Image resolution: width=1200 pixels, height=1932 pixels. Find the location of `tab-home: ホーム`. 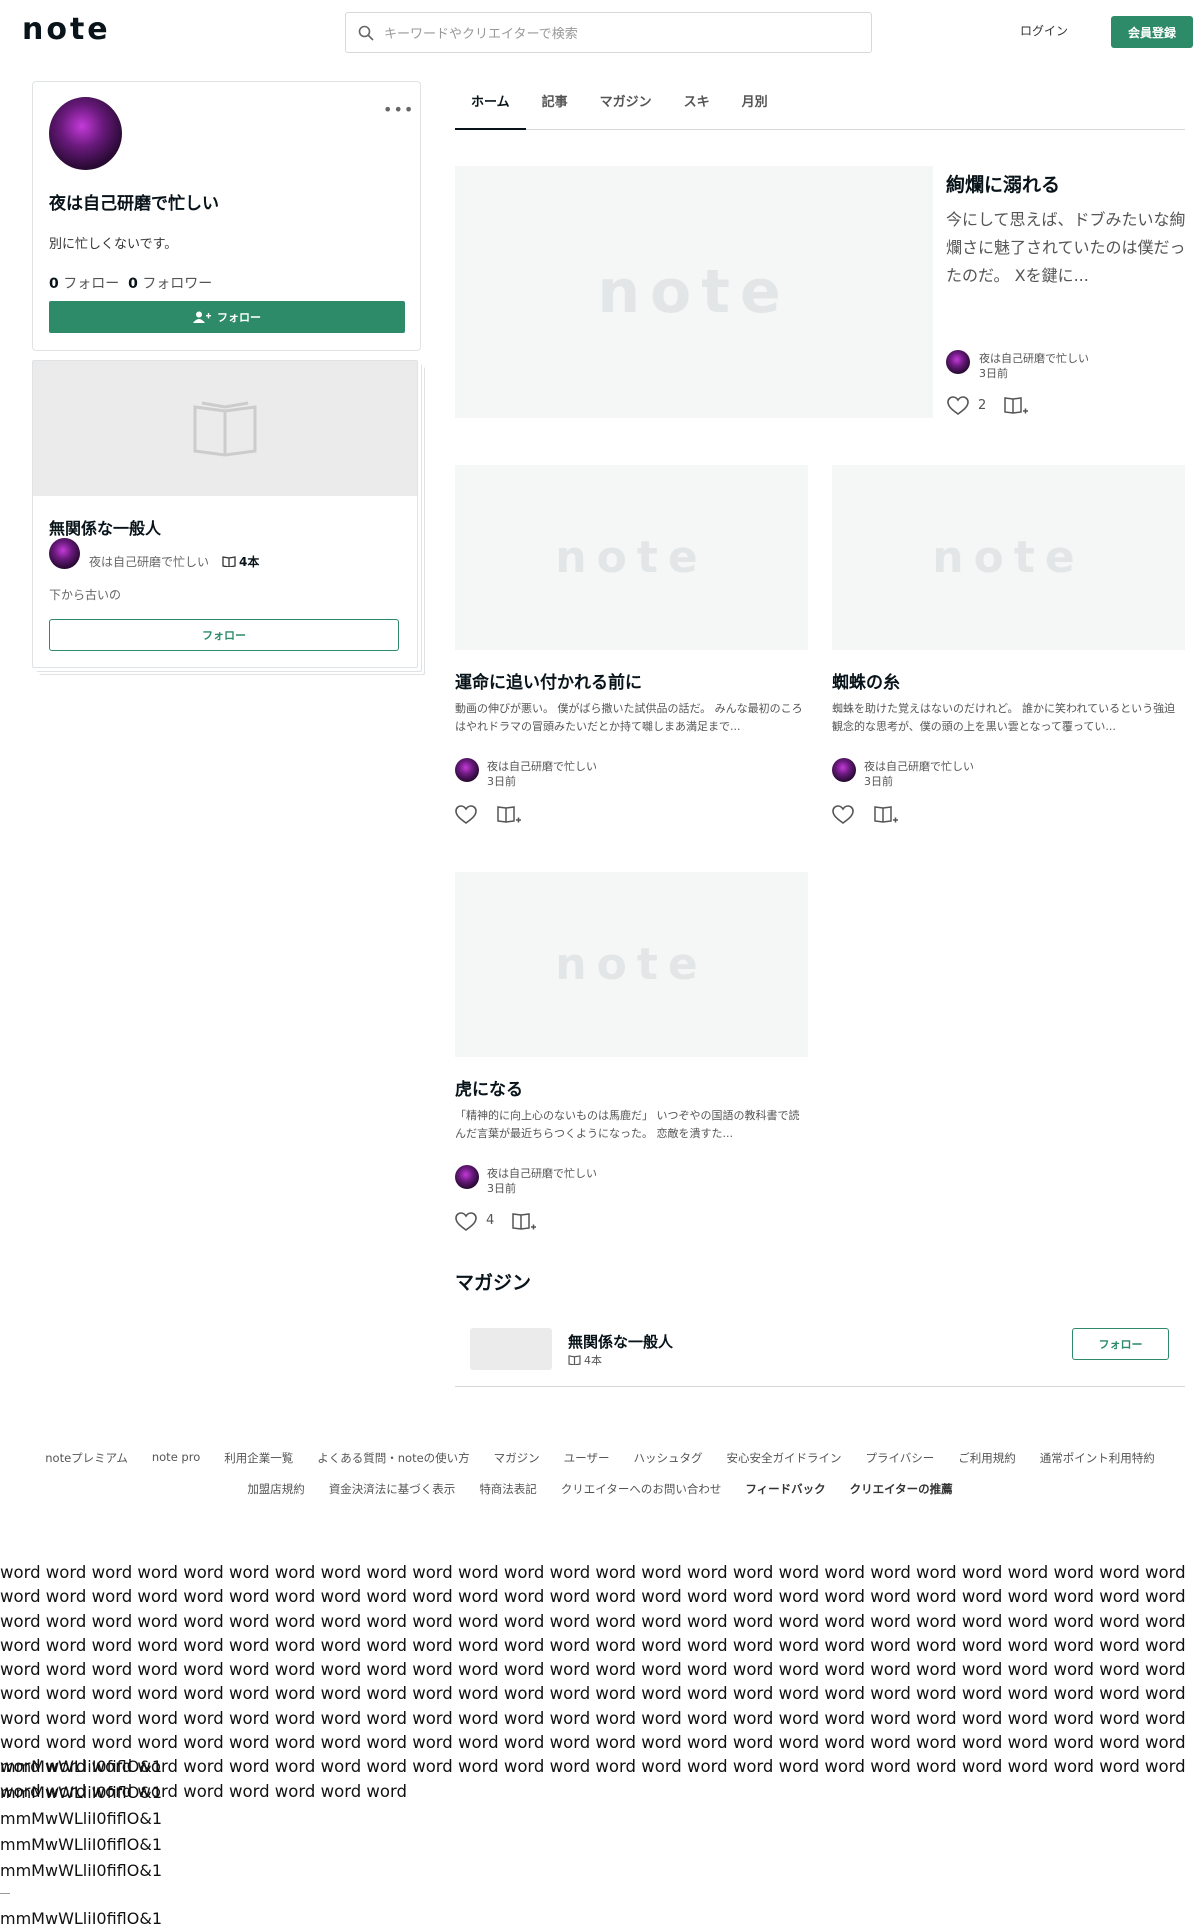

tab-home: ホーム is located at coordinates (490, 113).